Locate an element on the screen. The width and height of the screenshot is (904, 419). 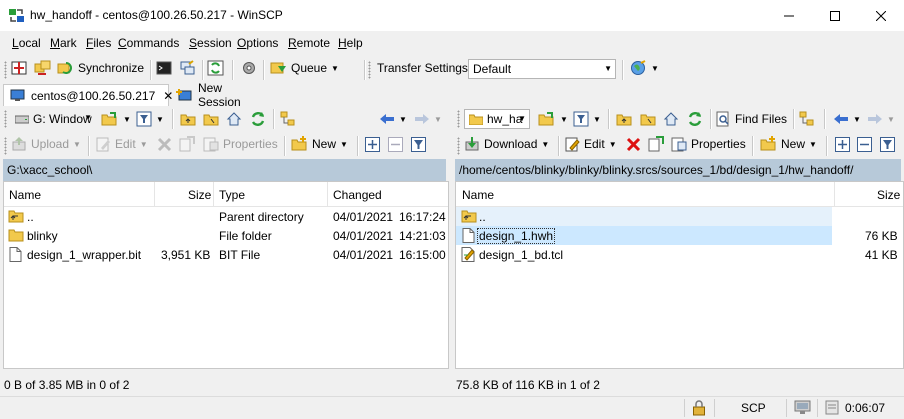
left-unselect-button is located at coordinates (395, 144).